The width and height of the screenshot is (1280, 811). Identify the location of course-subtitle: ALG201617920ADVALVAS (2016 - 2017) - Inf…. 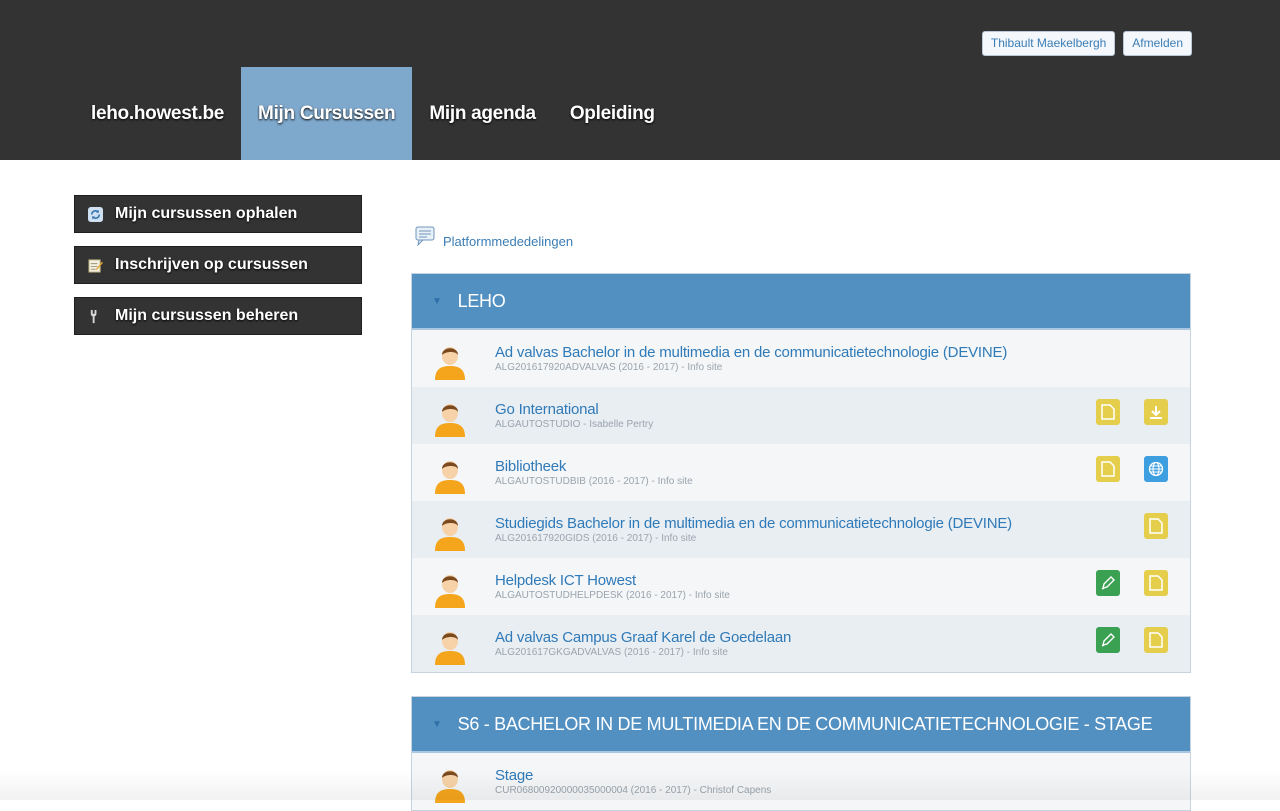
(609, 367).